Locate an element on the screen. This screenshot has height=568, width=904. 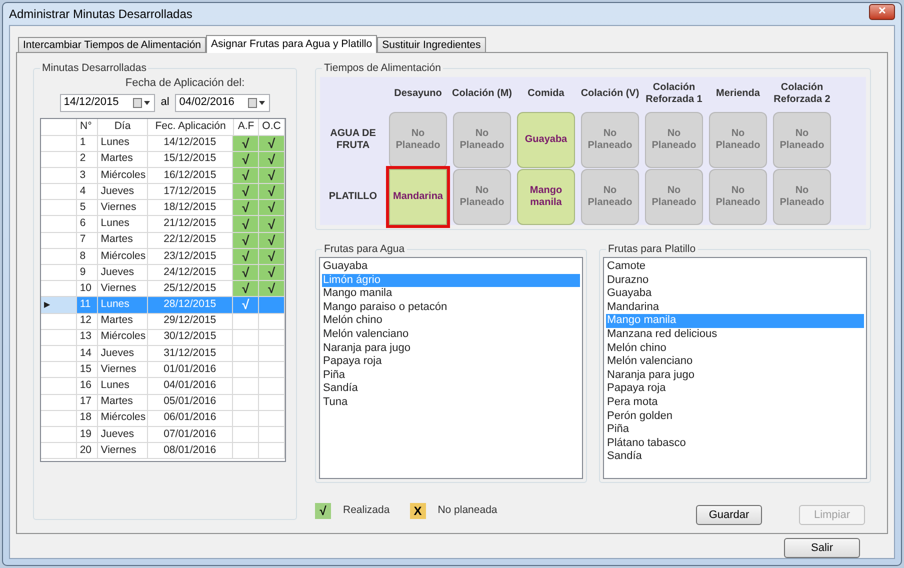
legend-swatch: X is located at coordinates (418, 511).